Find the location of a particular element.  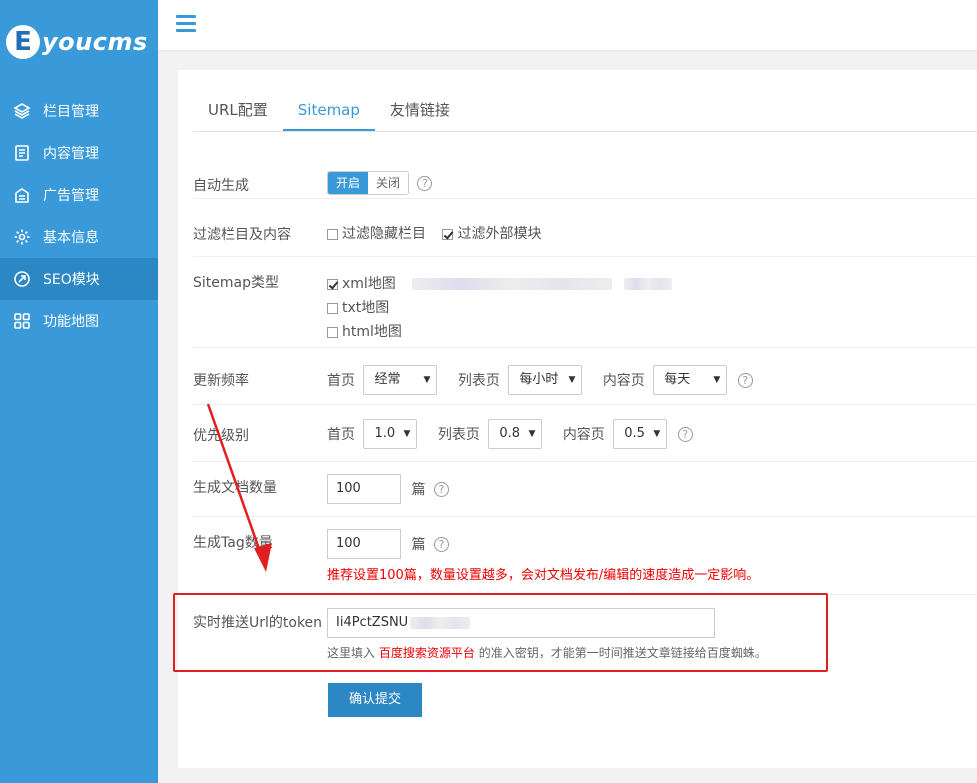

gear-icon is located at coordinates (22, 237).